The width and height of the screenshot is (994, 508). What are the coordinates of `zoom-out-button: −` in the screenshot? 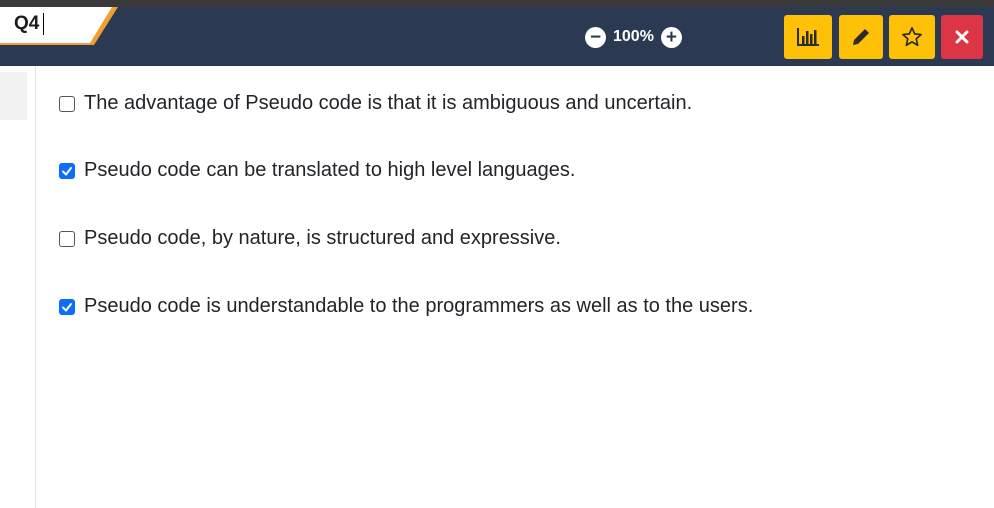 It's located at (595, 37).